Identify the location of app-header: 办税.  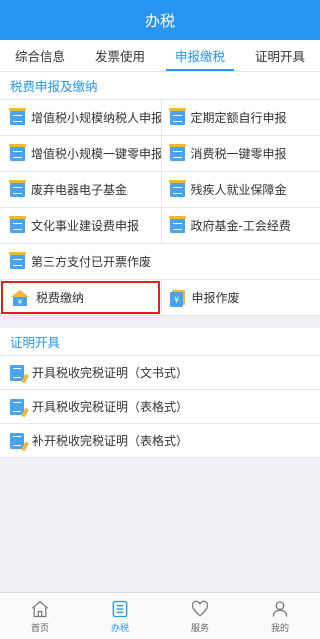
(160, 20).